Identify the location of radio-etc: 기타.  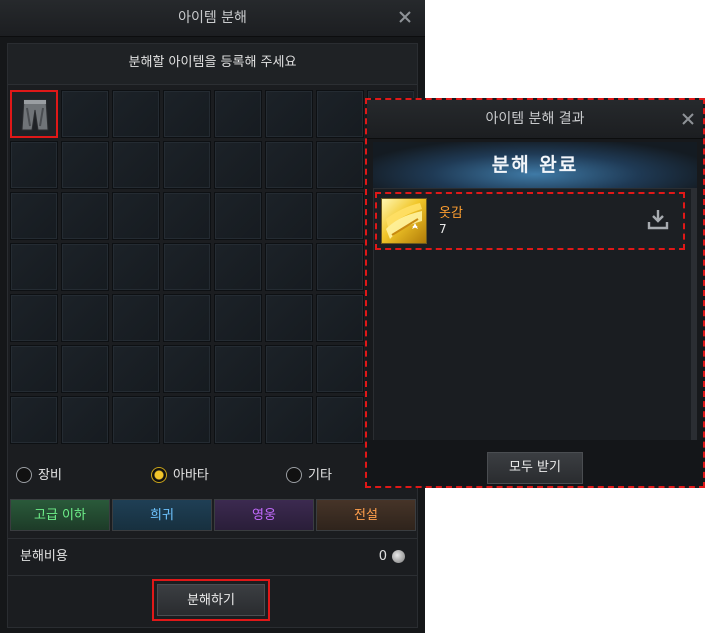
(309, 476).